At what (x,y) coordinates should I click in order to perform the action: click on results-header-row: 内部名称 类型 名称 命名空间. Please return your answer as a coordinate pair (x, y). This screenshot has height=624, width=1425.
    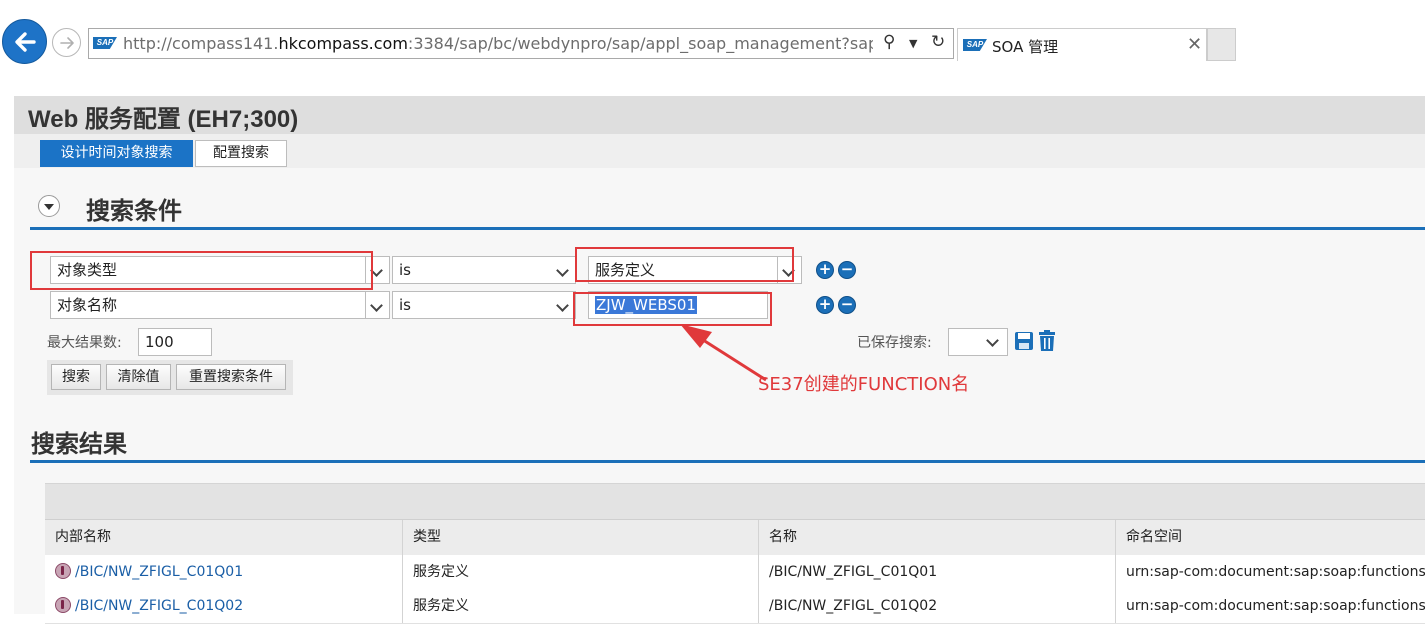
    Looking at the image, I should click on (735, 538).